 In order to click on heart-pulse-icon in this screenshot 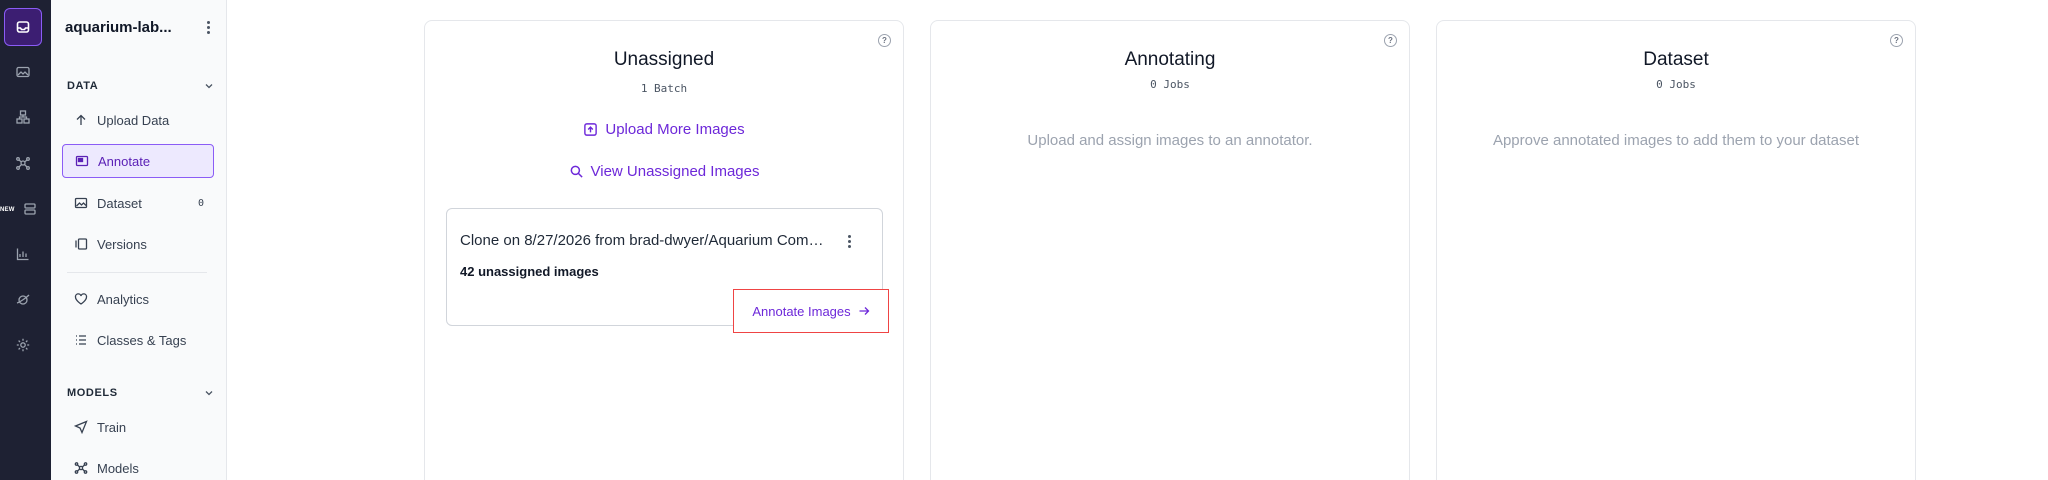, I will do `click(81, 299)`.